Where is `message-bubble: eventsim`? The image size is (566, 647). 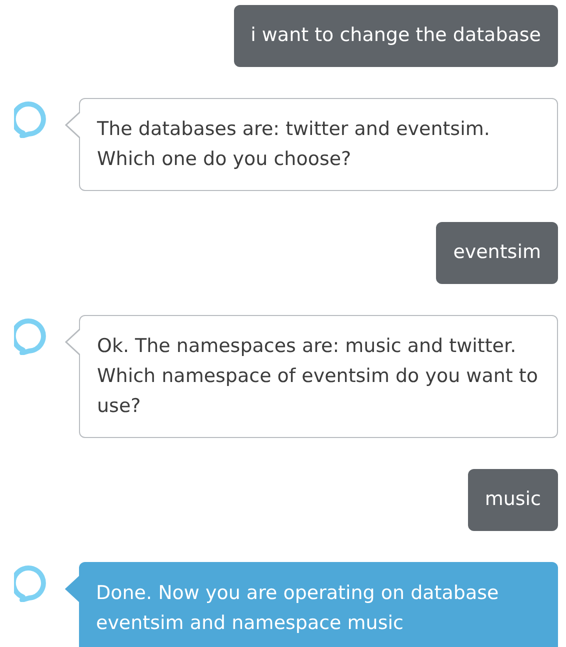 message-bubble: eventsim is located at coordinates (497, 253).